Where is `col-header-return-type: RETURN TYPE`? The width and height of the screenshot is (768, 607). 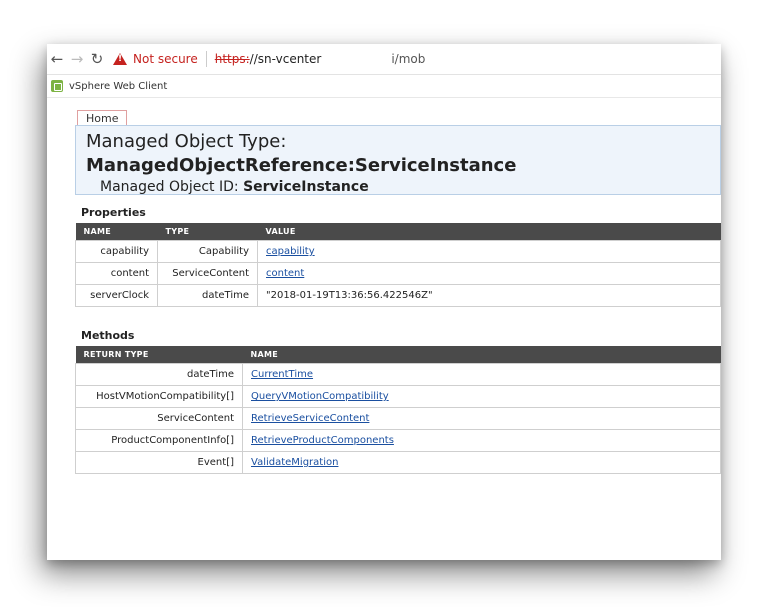
col-header-return-type: RETURN TYPE is located at coordinates (159, 355).